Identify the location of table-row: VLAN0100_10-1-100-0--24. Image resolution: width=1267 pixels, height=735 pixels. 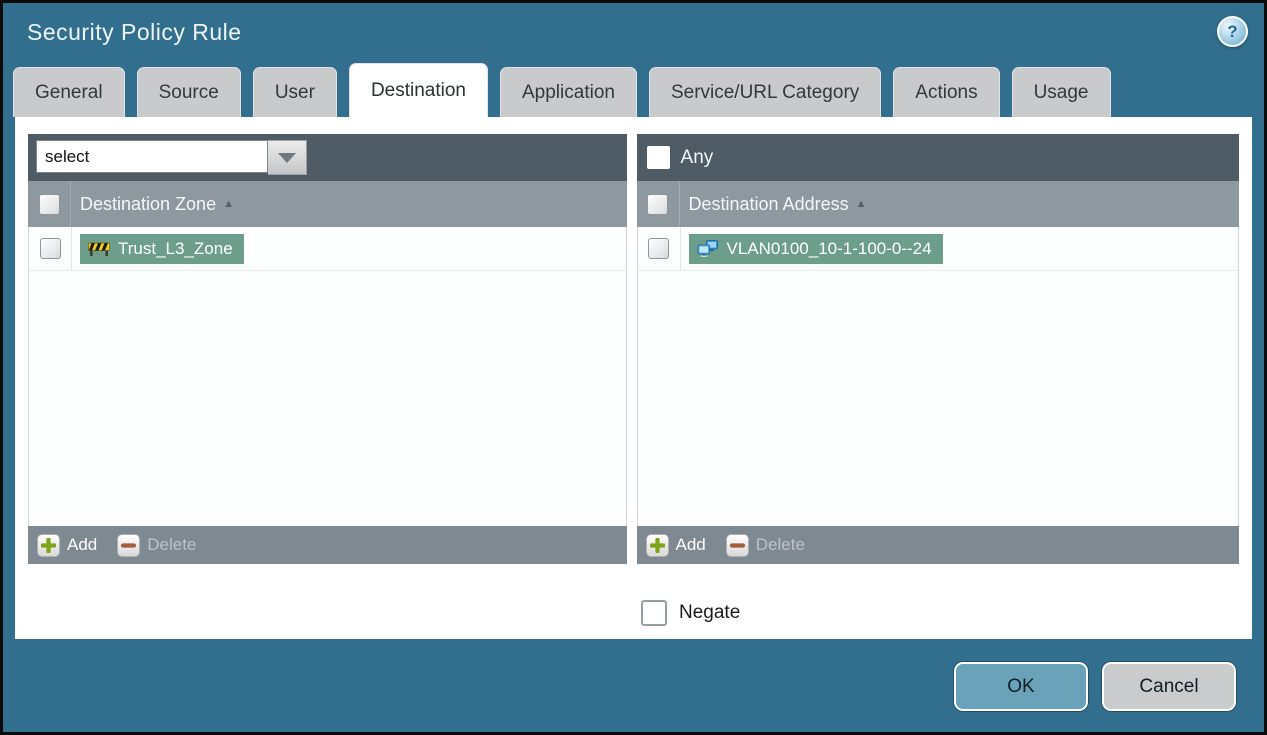
(937, 249).